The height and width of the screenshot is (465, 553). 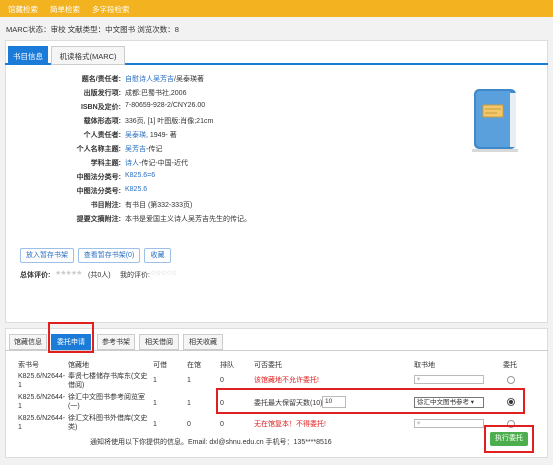 I want to click on col-delegate: 委托, so click(x=510, y=365).